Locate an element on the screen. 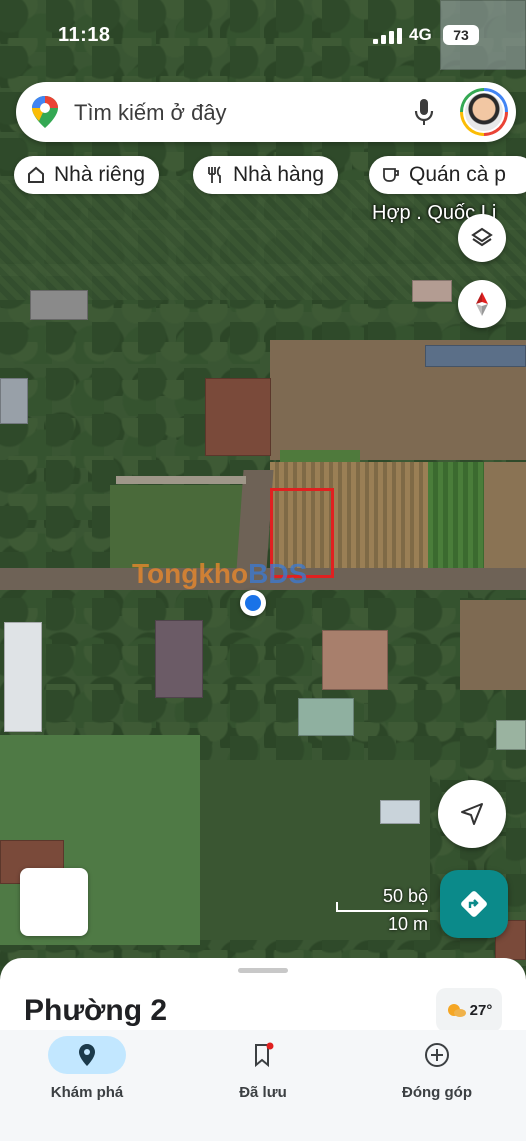 The image size is (526, 1141). signal-icon is located at coordinates (388, 36).